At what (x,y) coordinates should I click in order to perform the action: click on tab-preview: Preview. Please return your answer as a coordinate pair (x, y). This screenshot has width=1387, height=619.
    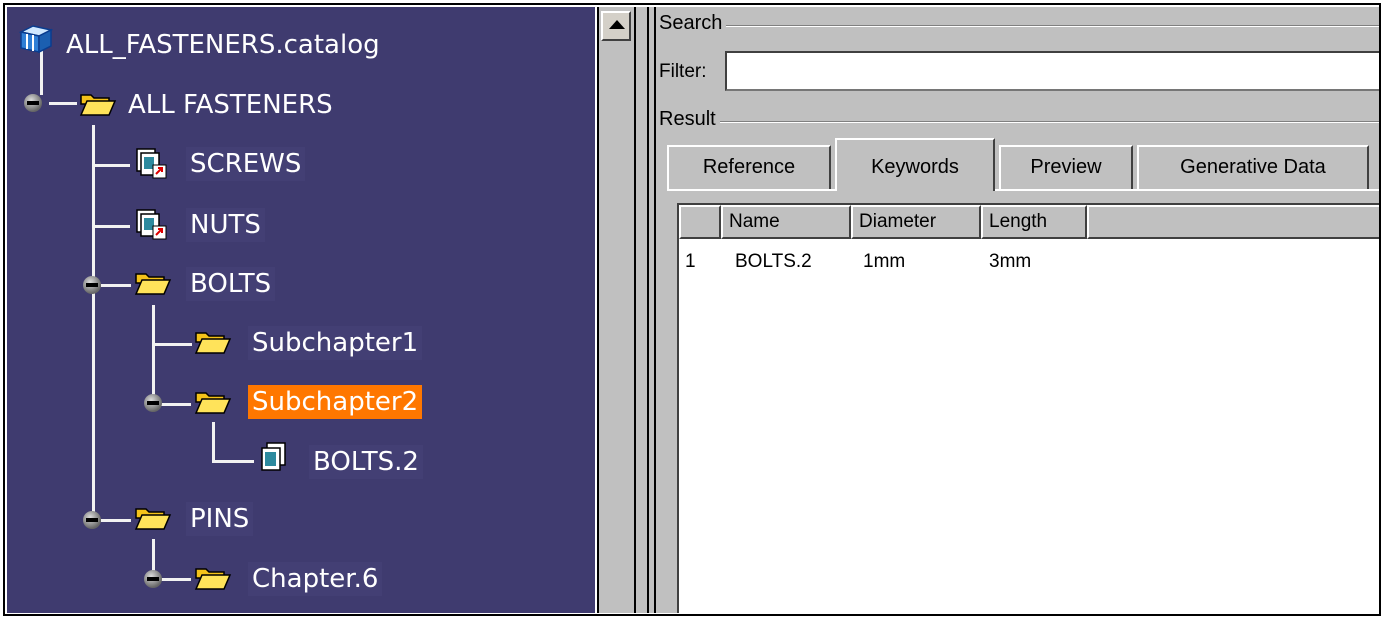
    Looking at the image, I should click on (1066, 167).